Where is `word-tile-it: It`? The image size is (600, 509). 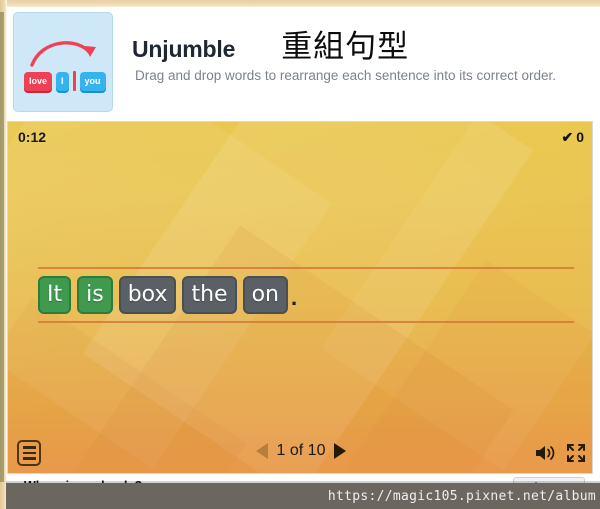 word-tile-it: It is located at coordinates (55, 295).